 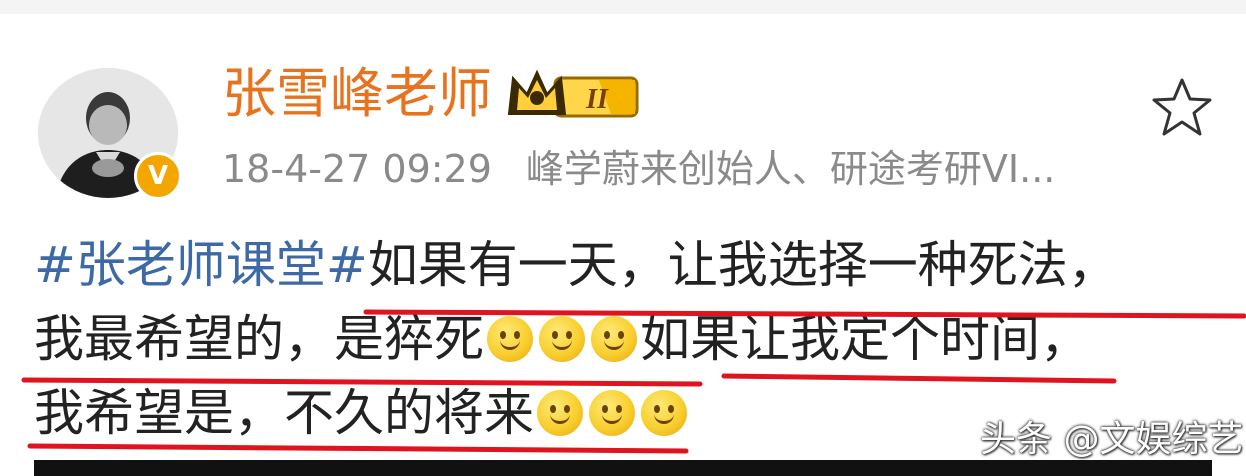 What do you see at coordinates (201, 265) in the screenshot?
I see `hashtag-link: #张老师课堂#` at bounding box center [201, 265].